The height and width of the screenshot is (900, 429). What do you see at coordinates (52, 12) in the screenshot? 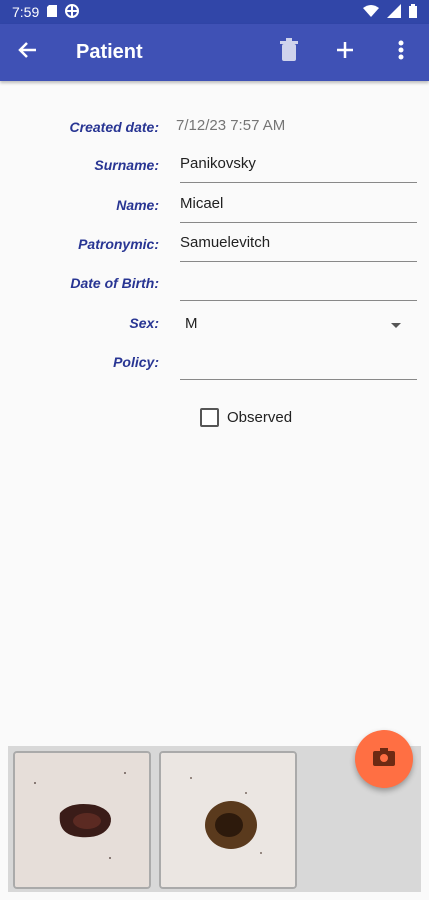
I see `sim-icon` at bounding box center [52, 12].